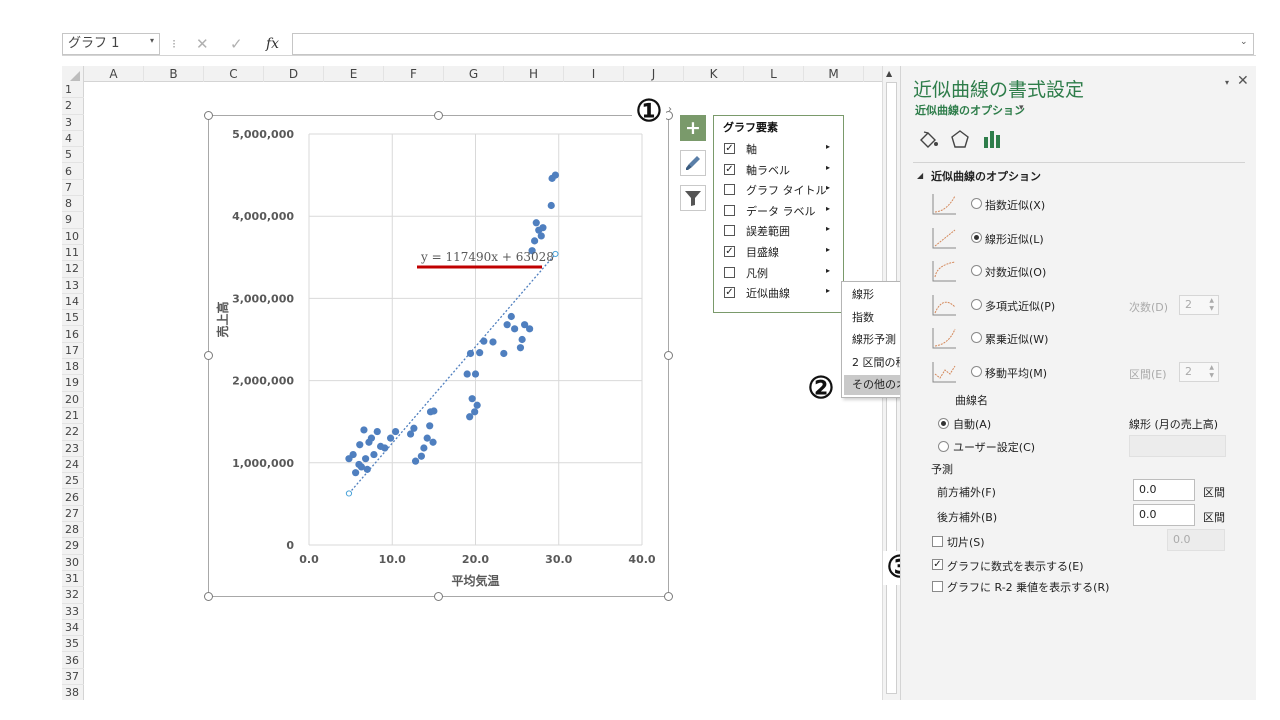 This screenshot has width=1280, height=720. Describe the element at coordinates (349, 493) in the screenshot. I see `trendline-start-handle` at that location.